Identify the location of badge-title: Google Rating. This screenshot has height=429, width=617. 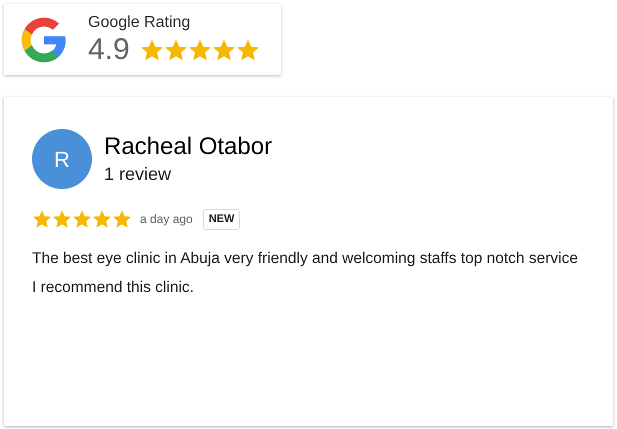
(140, 22).